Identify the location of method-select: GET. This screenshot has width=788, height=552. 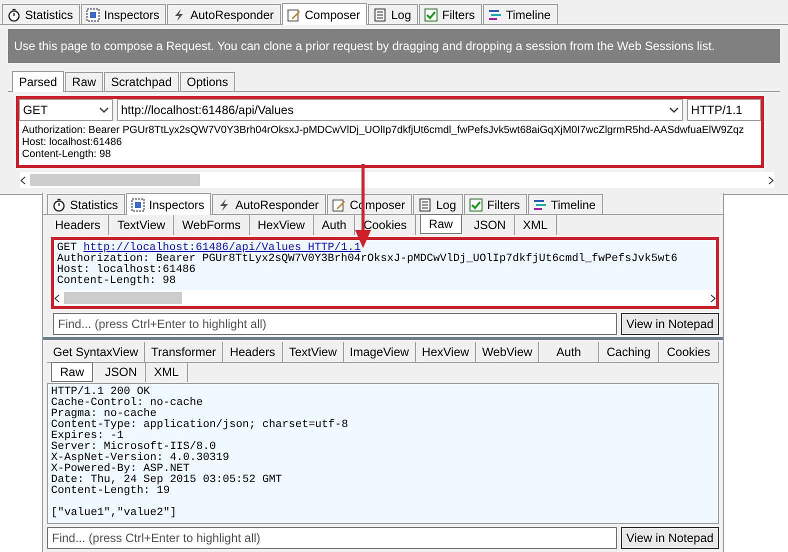
(66, 110).